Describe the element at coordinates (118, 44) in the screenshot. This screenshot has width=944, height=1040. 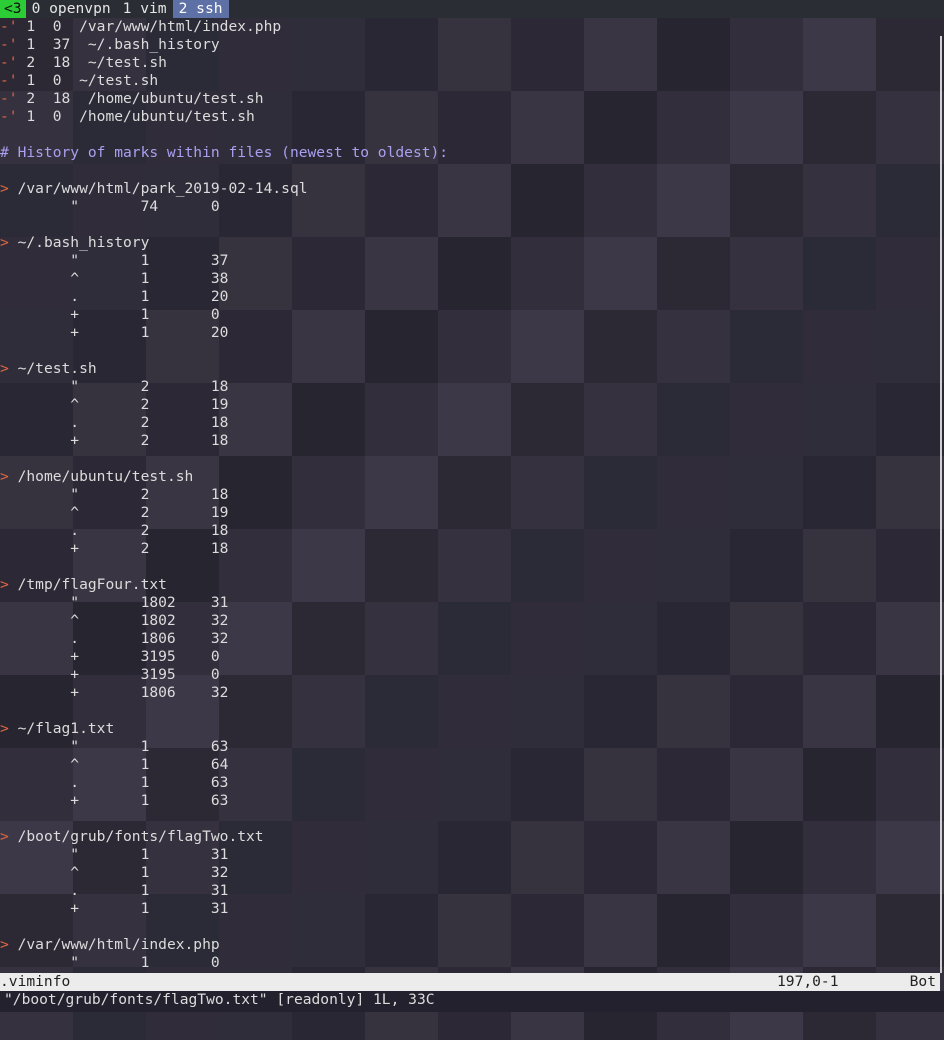
I see `jump-entry: 1 37 ~/.bash_history` at that location.